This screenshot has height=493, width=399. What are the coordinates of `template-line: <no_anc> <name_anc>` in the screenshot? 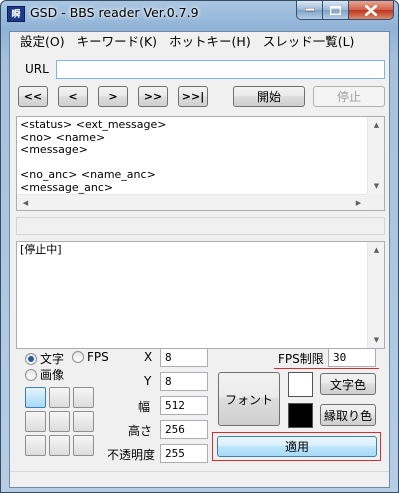 It's located at (88, 174).